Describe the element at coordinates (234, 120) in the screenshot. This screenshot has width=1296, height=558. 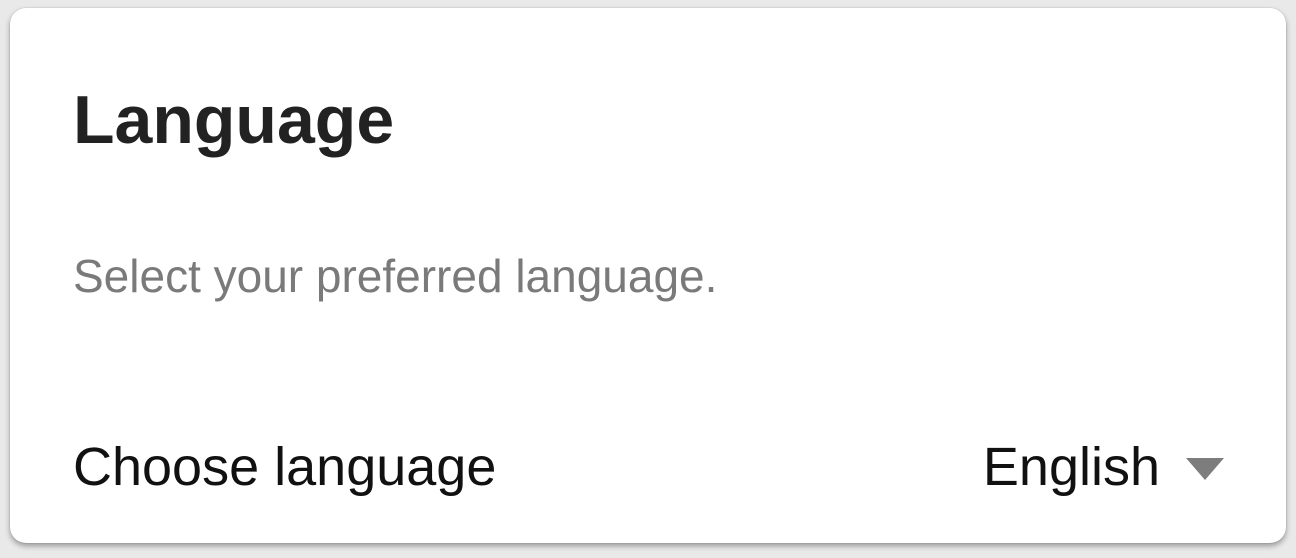
I see `section-title: Language` at that location.